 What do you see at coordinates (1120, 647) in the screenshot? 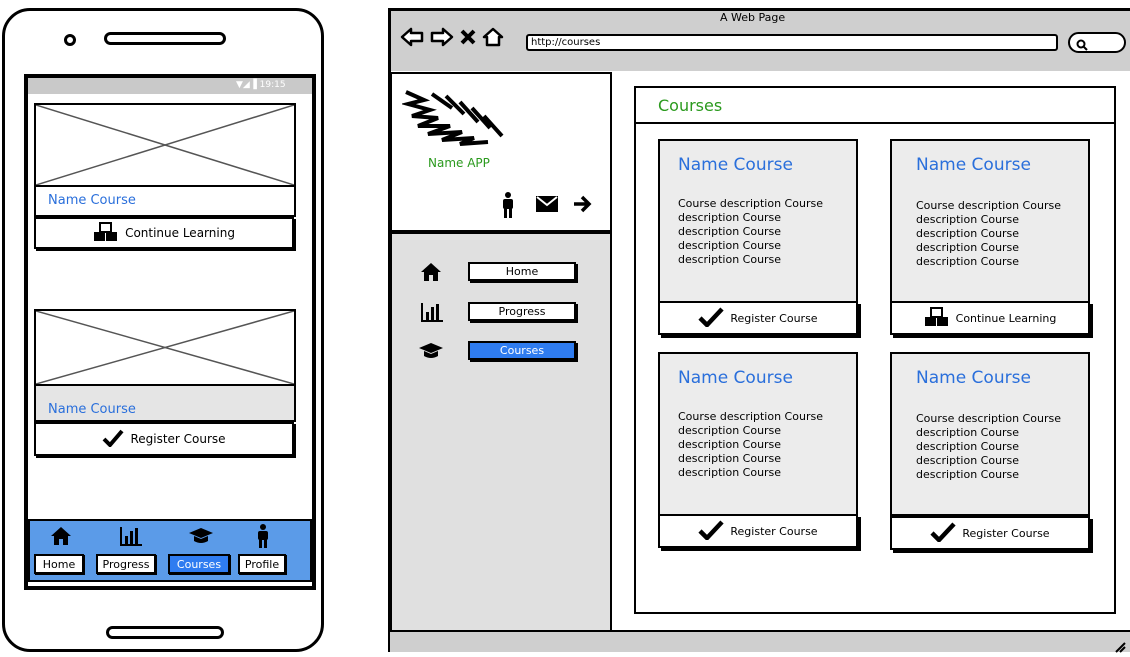
I see `resize-grip-icon` at bounding box center [1120, 647].